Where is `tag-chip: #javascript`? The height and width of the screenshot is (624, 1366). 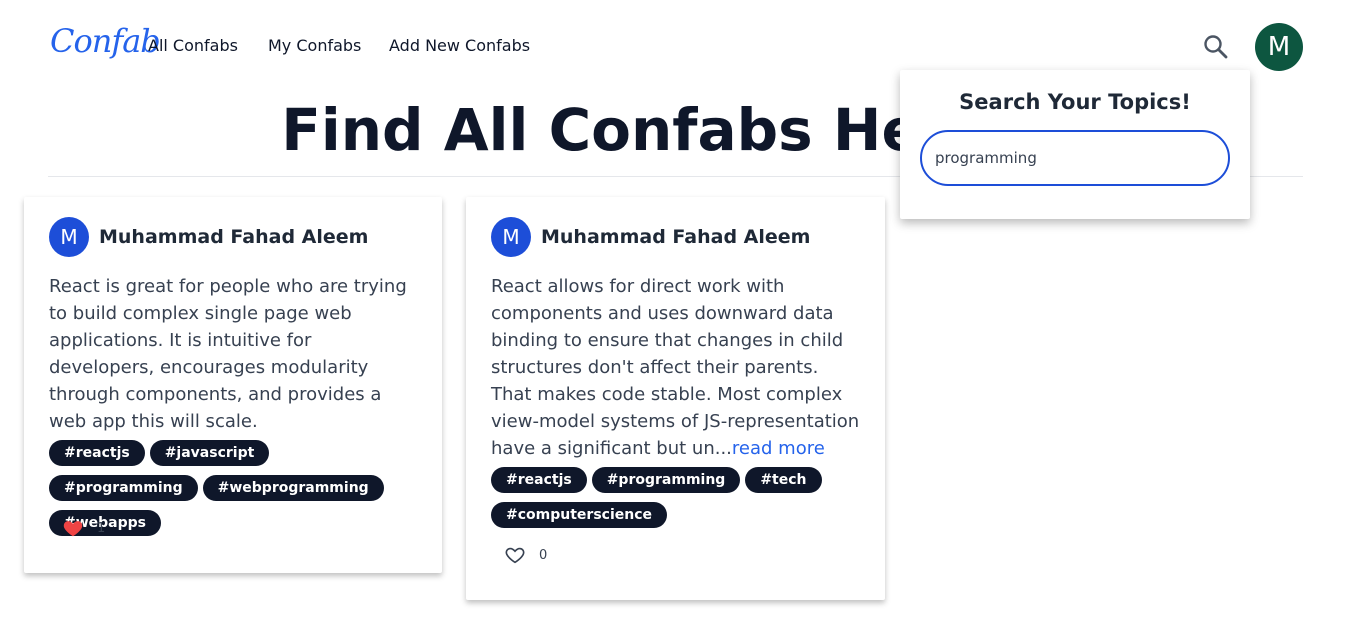
tag-chip: #javascript is located at coordinates (209, 453).